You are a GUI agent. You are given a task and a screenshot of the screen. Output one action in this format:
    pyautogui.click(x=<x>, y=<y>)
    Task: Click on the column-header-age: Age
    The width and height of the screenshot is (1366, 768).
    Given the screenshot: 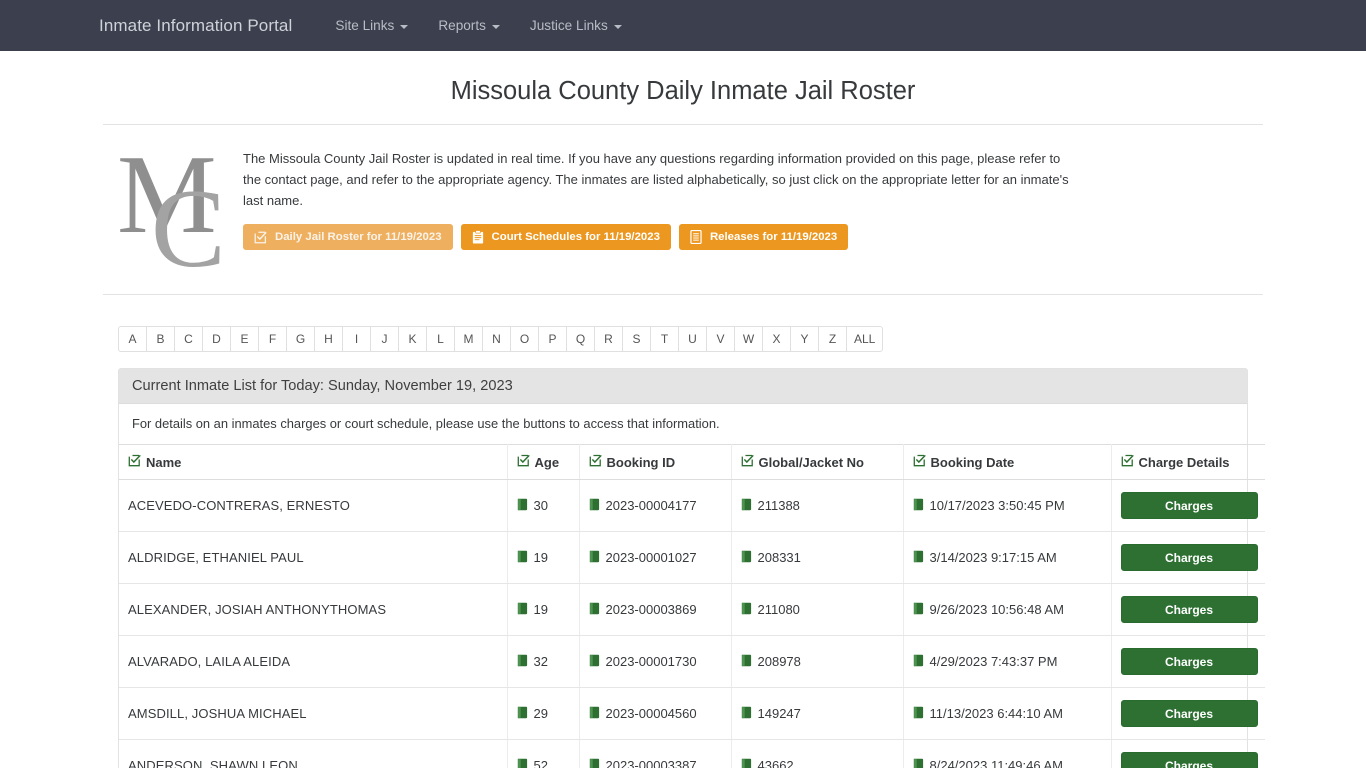 What is the action you would take?
    pyautogui.click(x=543, y=462)
    